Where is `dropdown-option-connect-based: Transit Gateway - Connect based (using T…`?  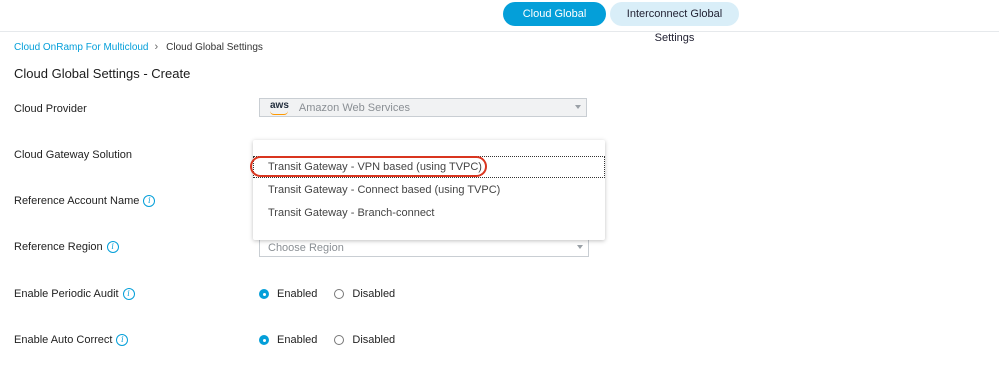 dropdown-option-connect-based: Transit Gateway - Connect based (using T… is located at coordinates (384, 190).